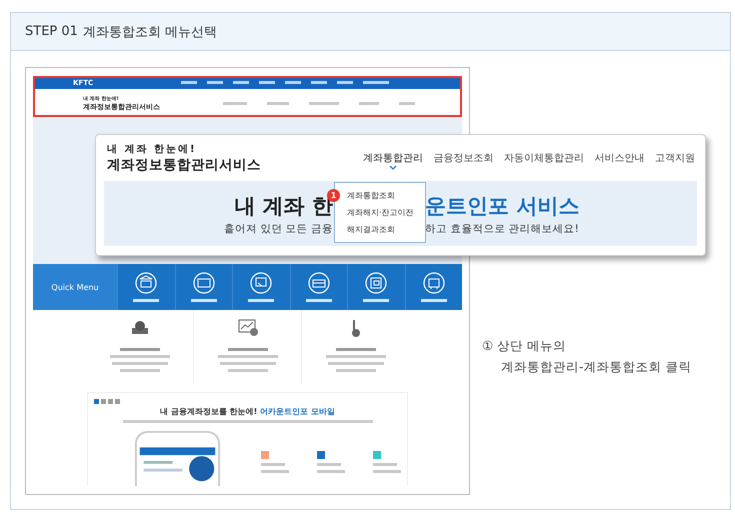  Describe the element at coordinates (383, 229) in the screenshot. I see `dropdown-item: 해지결과조회` at that location.